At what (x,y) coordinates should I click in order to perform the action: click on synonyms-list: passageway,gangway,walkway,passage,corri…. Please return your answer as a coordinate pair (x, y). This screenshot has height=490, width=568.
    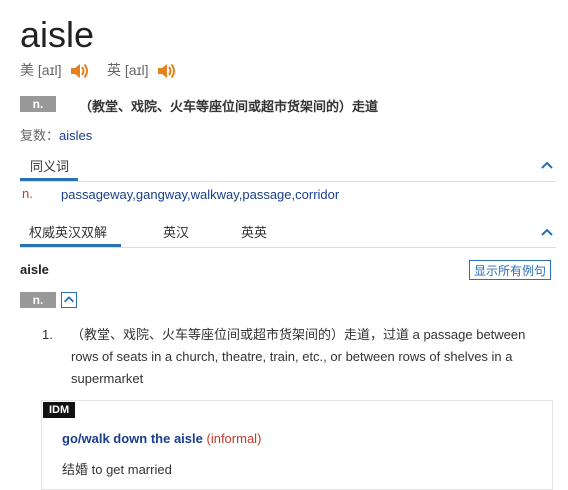
    Looking at the image, I should click on (200, 194).